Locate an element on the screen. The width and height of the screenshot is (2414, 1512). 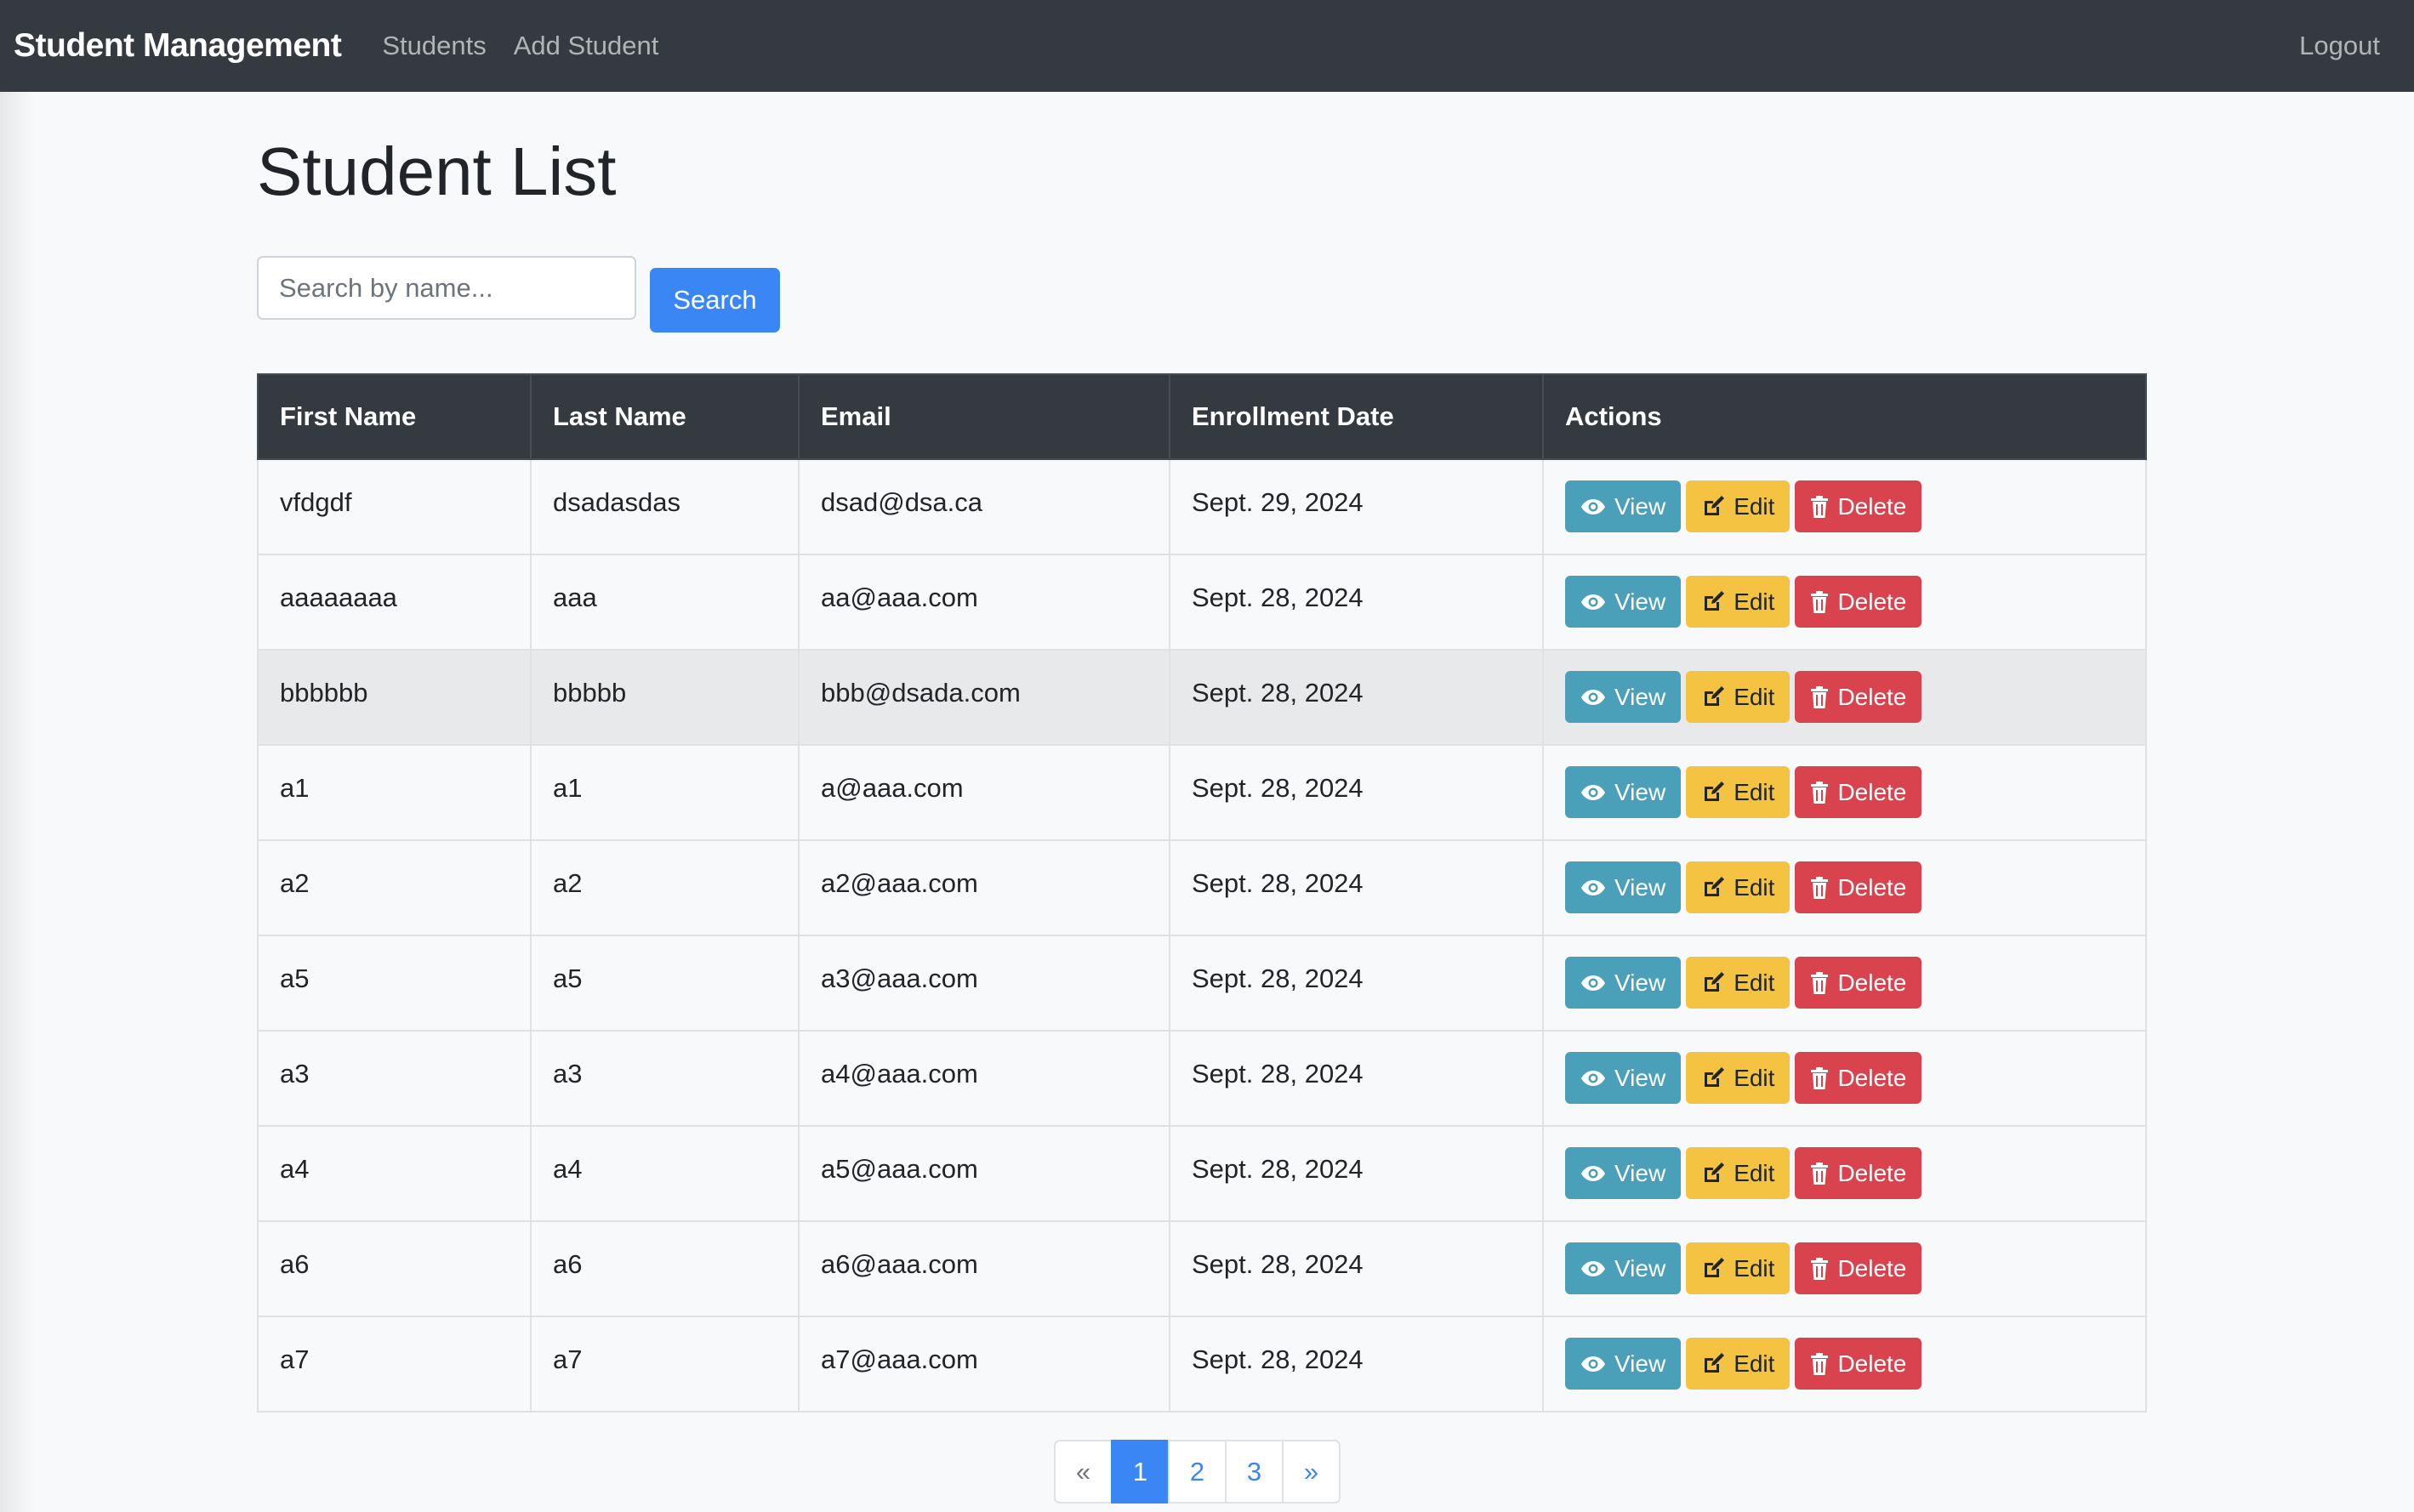
cell-email: a2@aaa.com is located at coordinates (984, 887).